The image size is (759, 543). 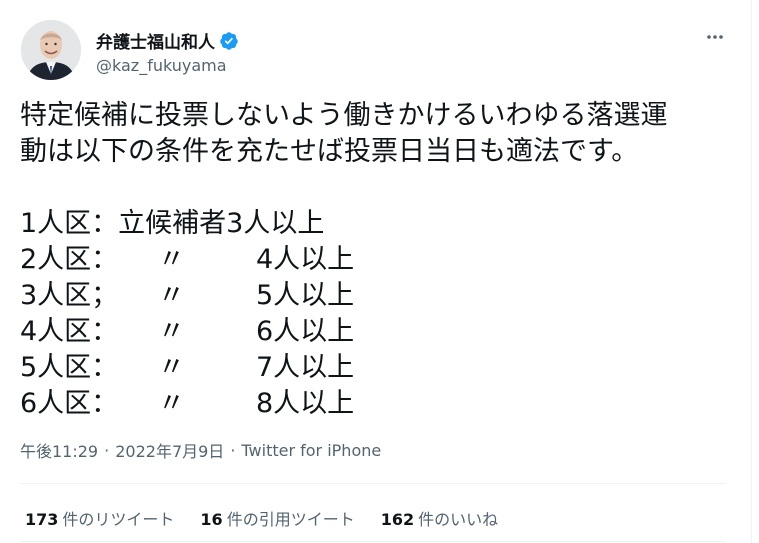 What do you see at coordinates (311, 450) in the screenshot?
I see `tweet-source-link: Twitter for iPhone` at bounding box center [311, 450].